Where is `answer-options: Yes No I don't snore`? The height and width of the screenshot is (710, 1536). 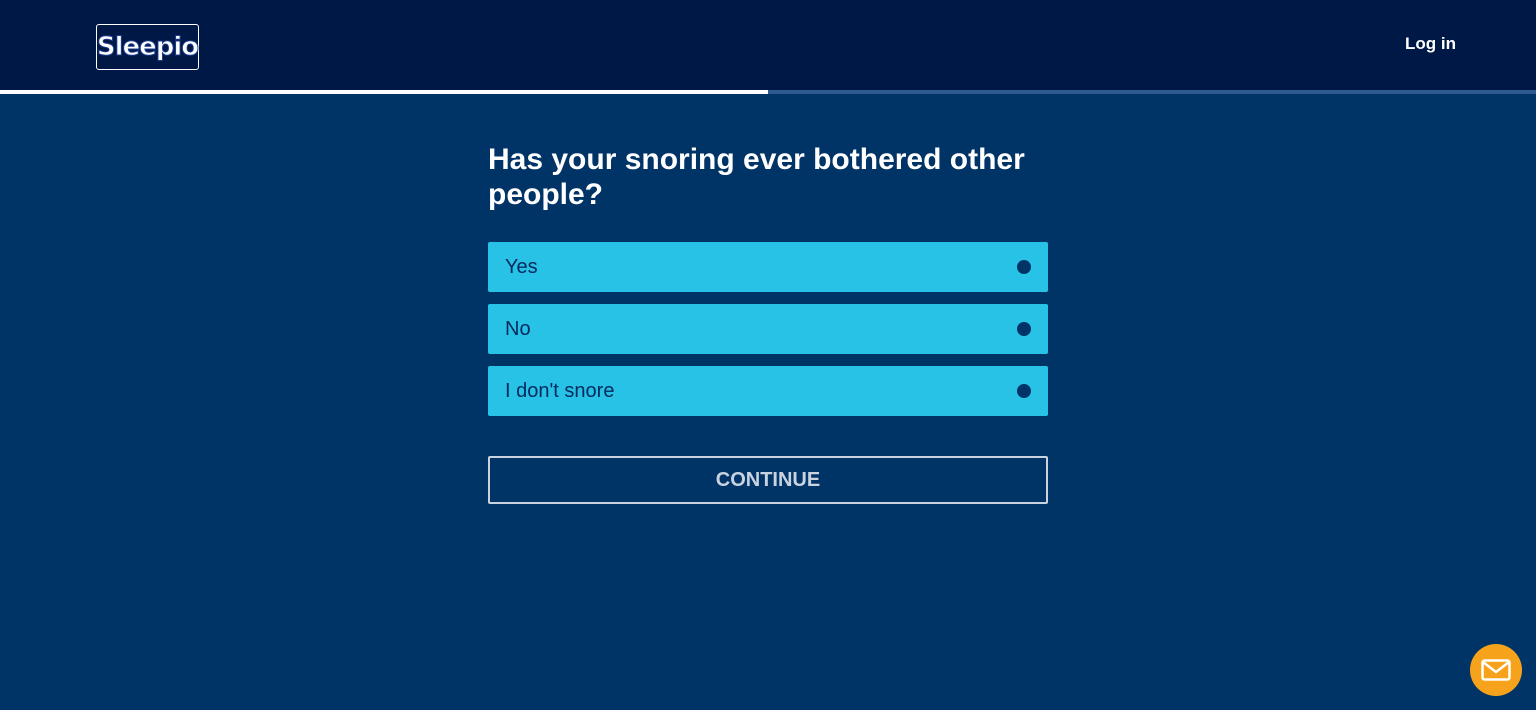 answer-options: Yes No I don't snore is located at coordinates (768, 335).